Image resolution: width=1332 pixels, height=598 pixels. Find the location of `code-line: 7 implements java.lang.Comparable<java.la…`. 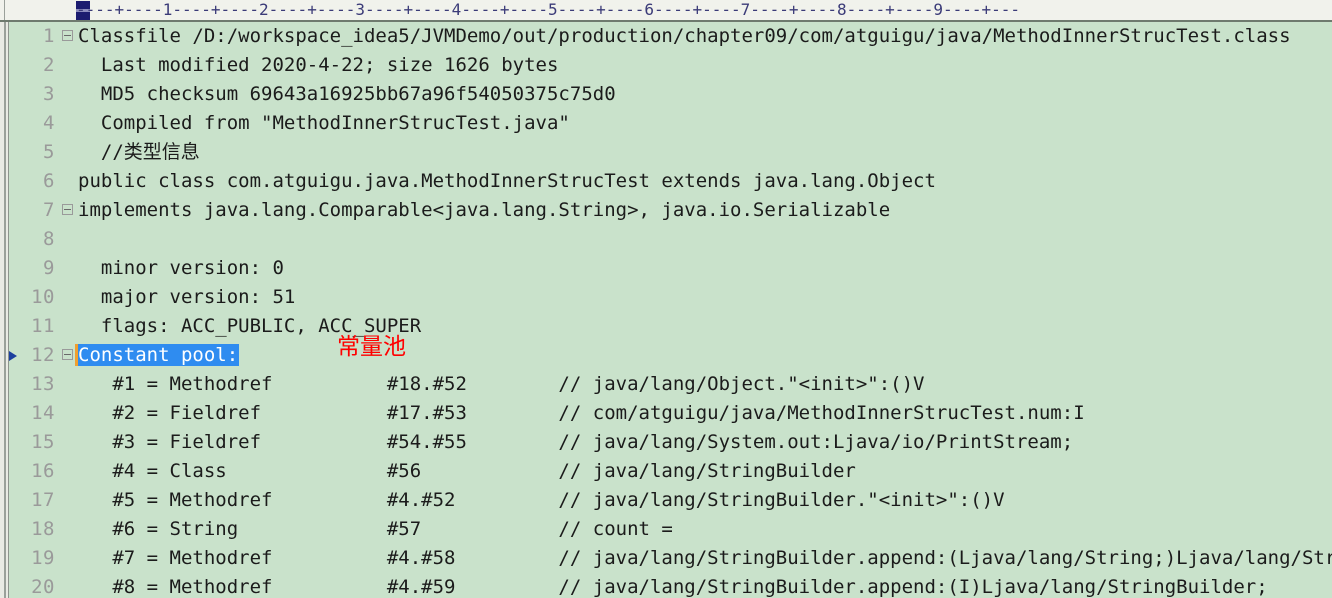

code-line: 7 implements java.lang.Comparable<java.la… is located at coordinates (670, 210).